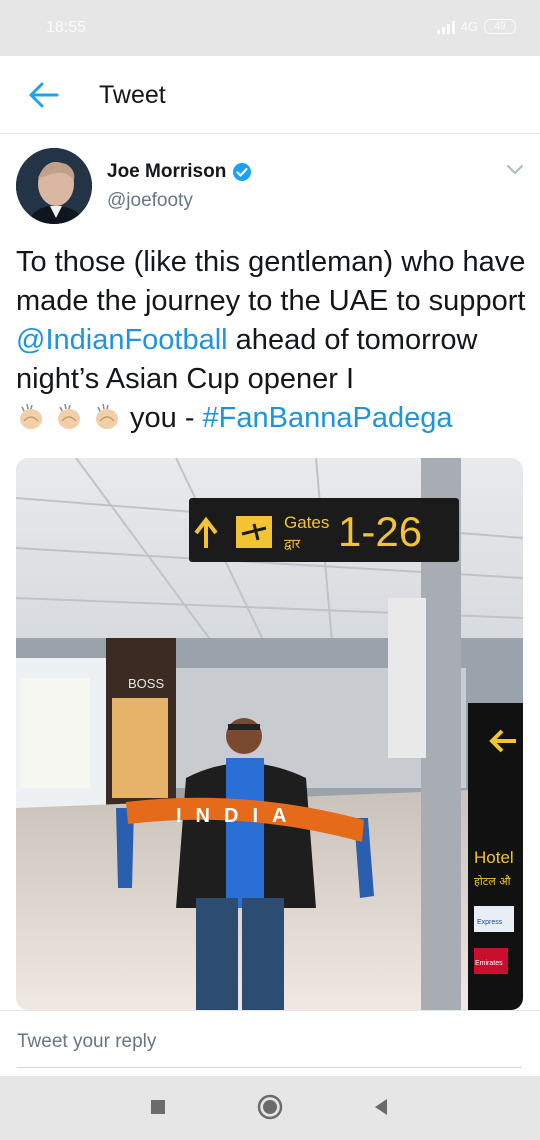 The width and height of the screenshot is (540, 1140). What do you see at coordinates (132, 95) in the screenshot?
I see `page-title: Tweet` at bounding box center [132, 95].